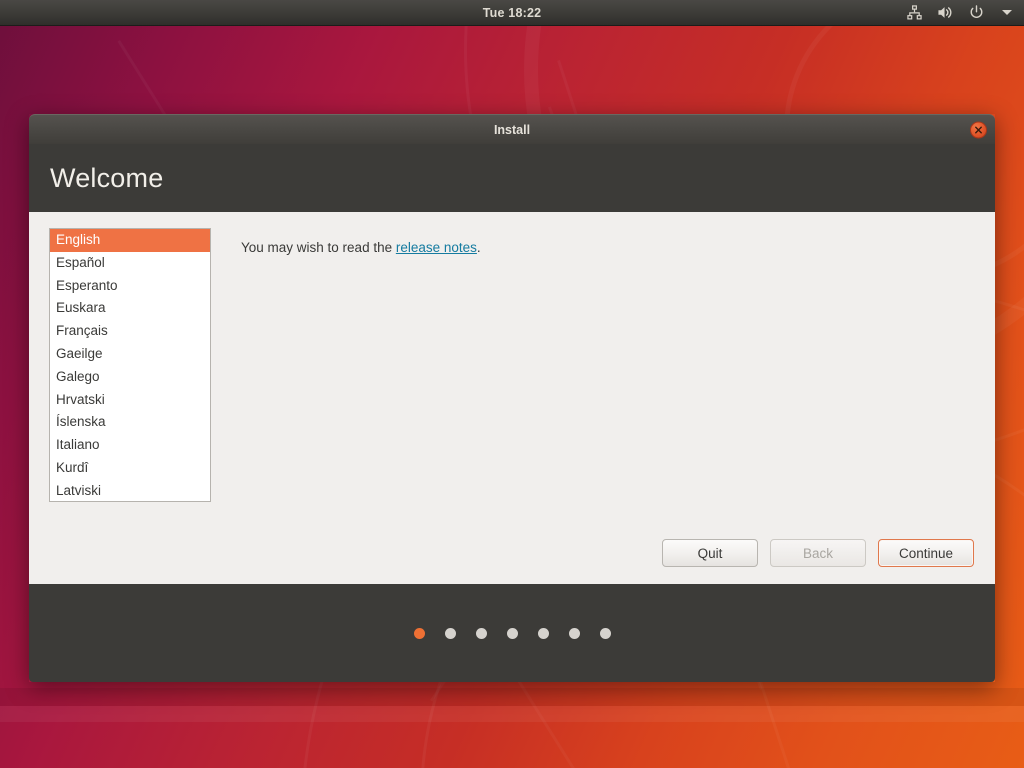 Image resolution: width=1024 pixels, height=768 pixels. Describe the element at coordinates (478, 247) in the screenshot. I see `release-notes-suffix: .` at that location.